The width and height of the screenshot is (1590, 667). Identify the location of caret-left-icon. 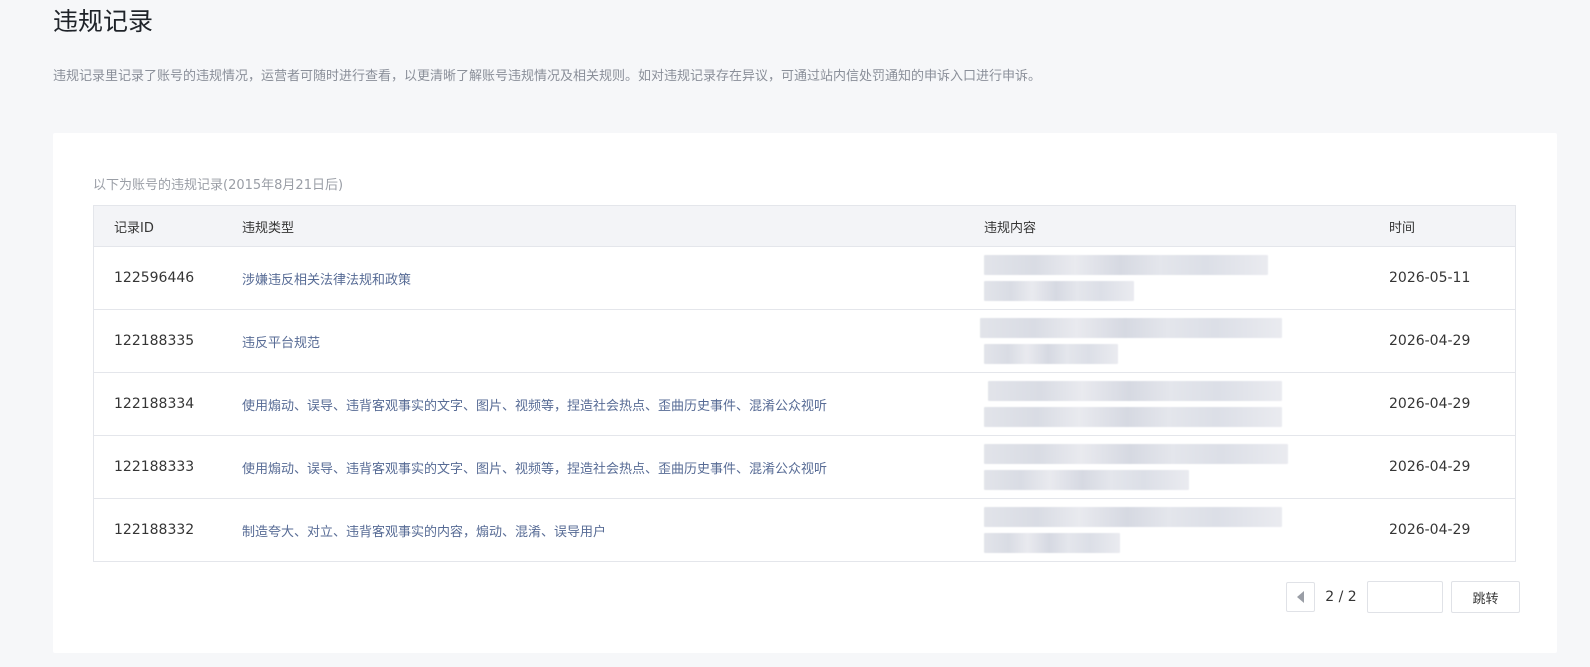
(1300, 597).